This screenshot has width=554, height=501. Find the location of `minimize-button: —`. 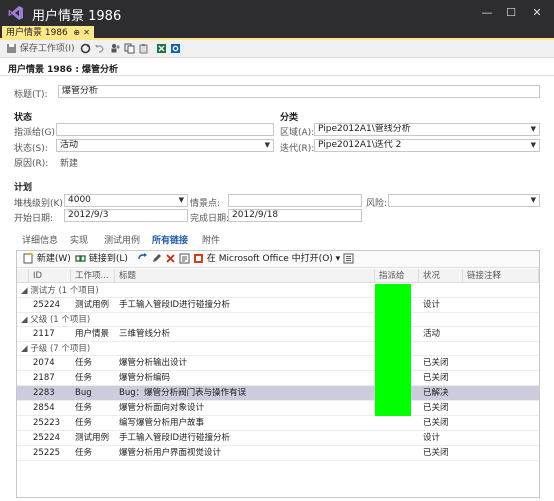

minimize-button: — is located at coordinates (487, 13).